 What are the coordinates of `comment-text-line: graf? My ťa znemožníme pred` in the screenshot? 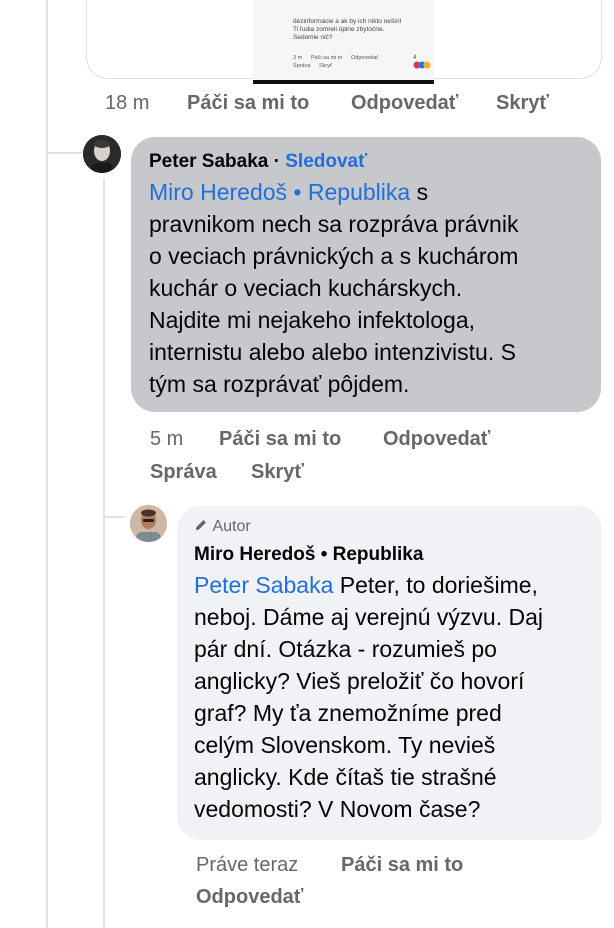 It's located at (348, 713).